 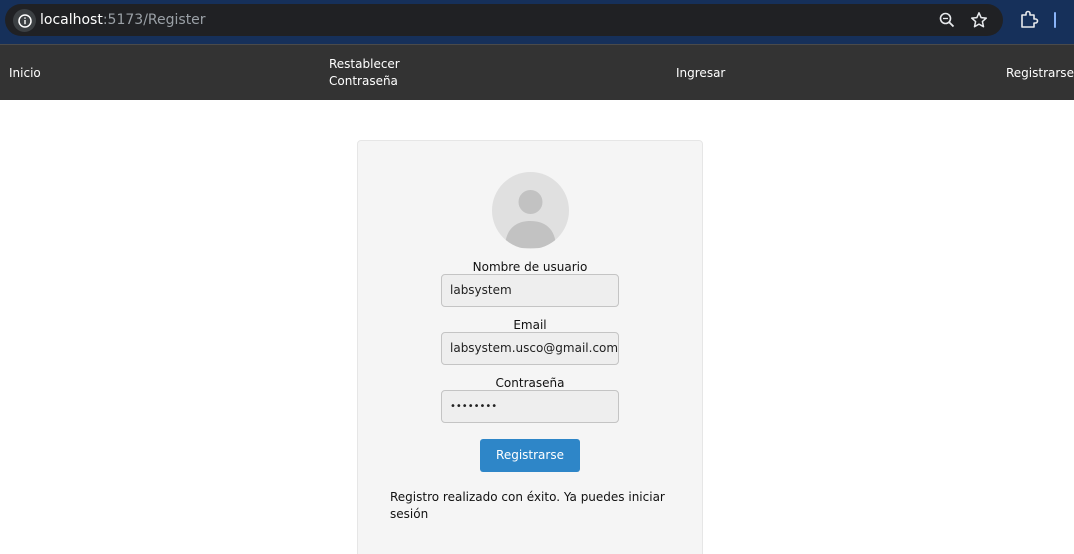 What do you see at coordinates (530, 210) in the screenshot?
I see `user-avatar-icon` at bounding box center [530, 210].